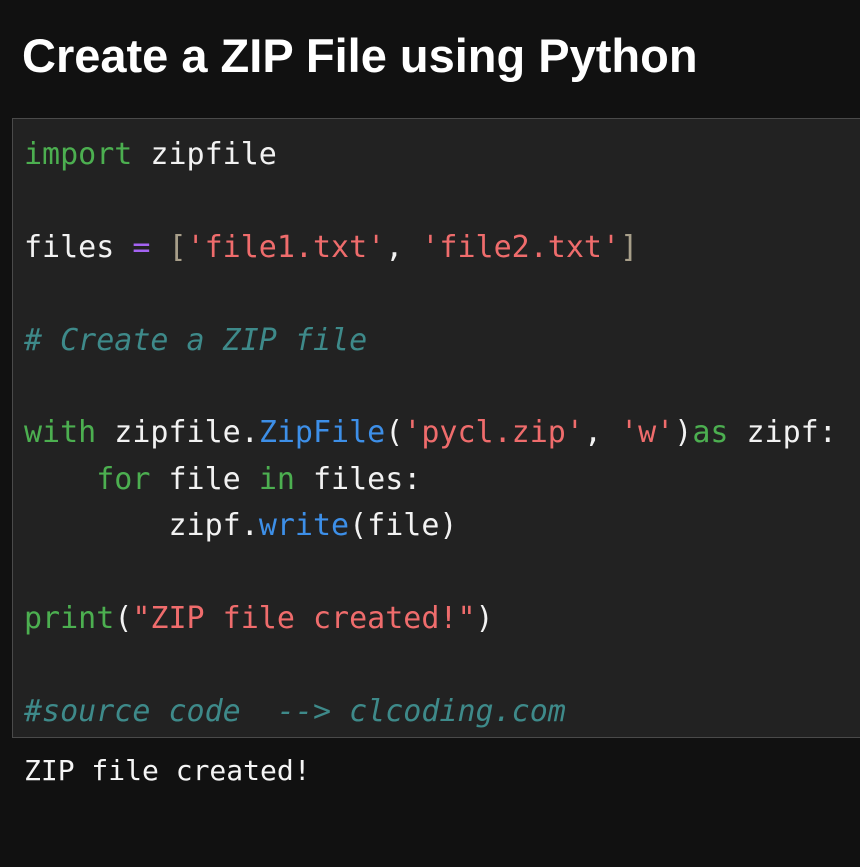  What do you see at coordinates (167, 770) in the screenshot?
I see `cell-output: ZIP file created!` at bounding box center [167, 770].